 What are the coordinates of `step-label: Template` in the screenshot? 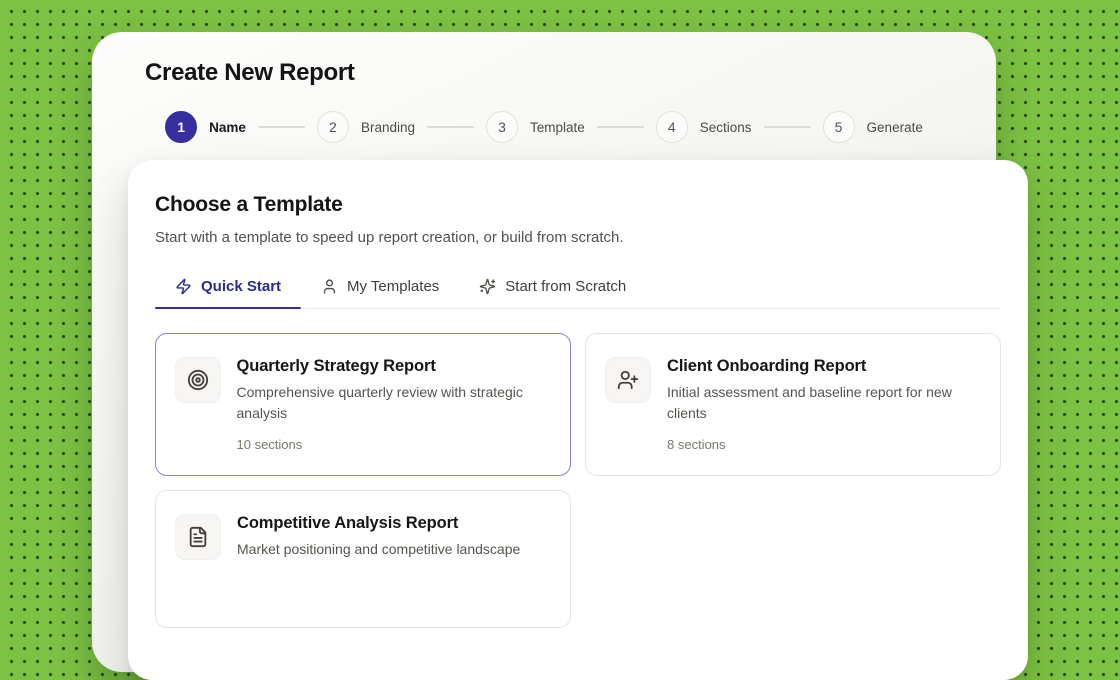 It's located at (557, 127).